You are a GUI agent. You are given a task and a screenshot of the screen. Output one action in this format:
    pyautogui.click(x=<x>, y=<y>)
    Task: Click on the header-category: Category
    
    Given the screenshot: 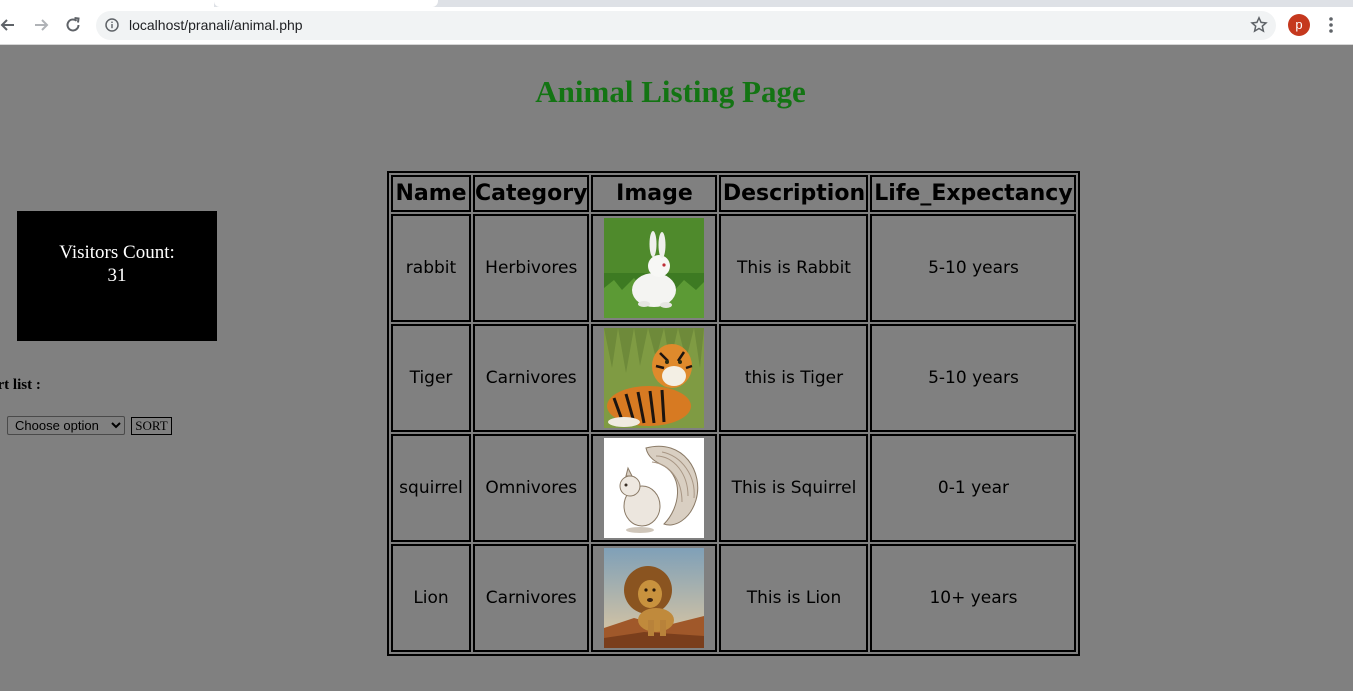 What is the action you would take?
    pyautogui.click(x=531, y=193)
    